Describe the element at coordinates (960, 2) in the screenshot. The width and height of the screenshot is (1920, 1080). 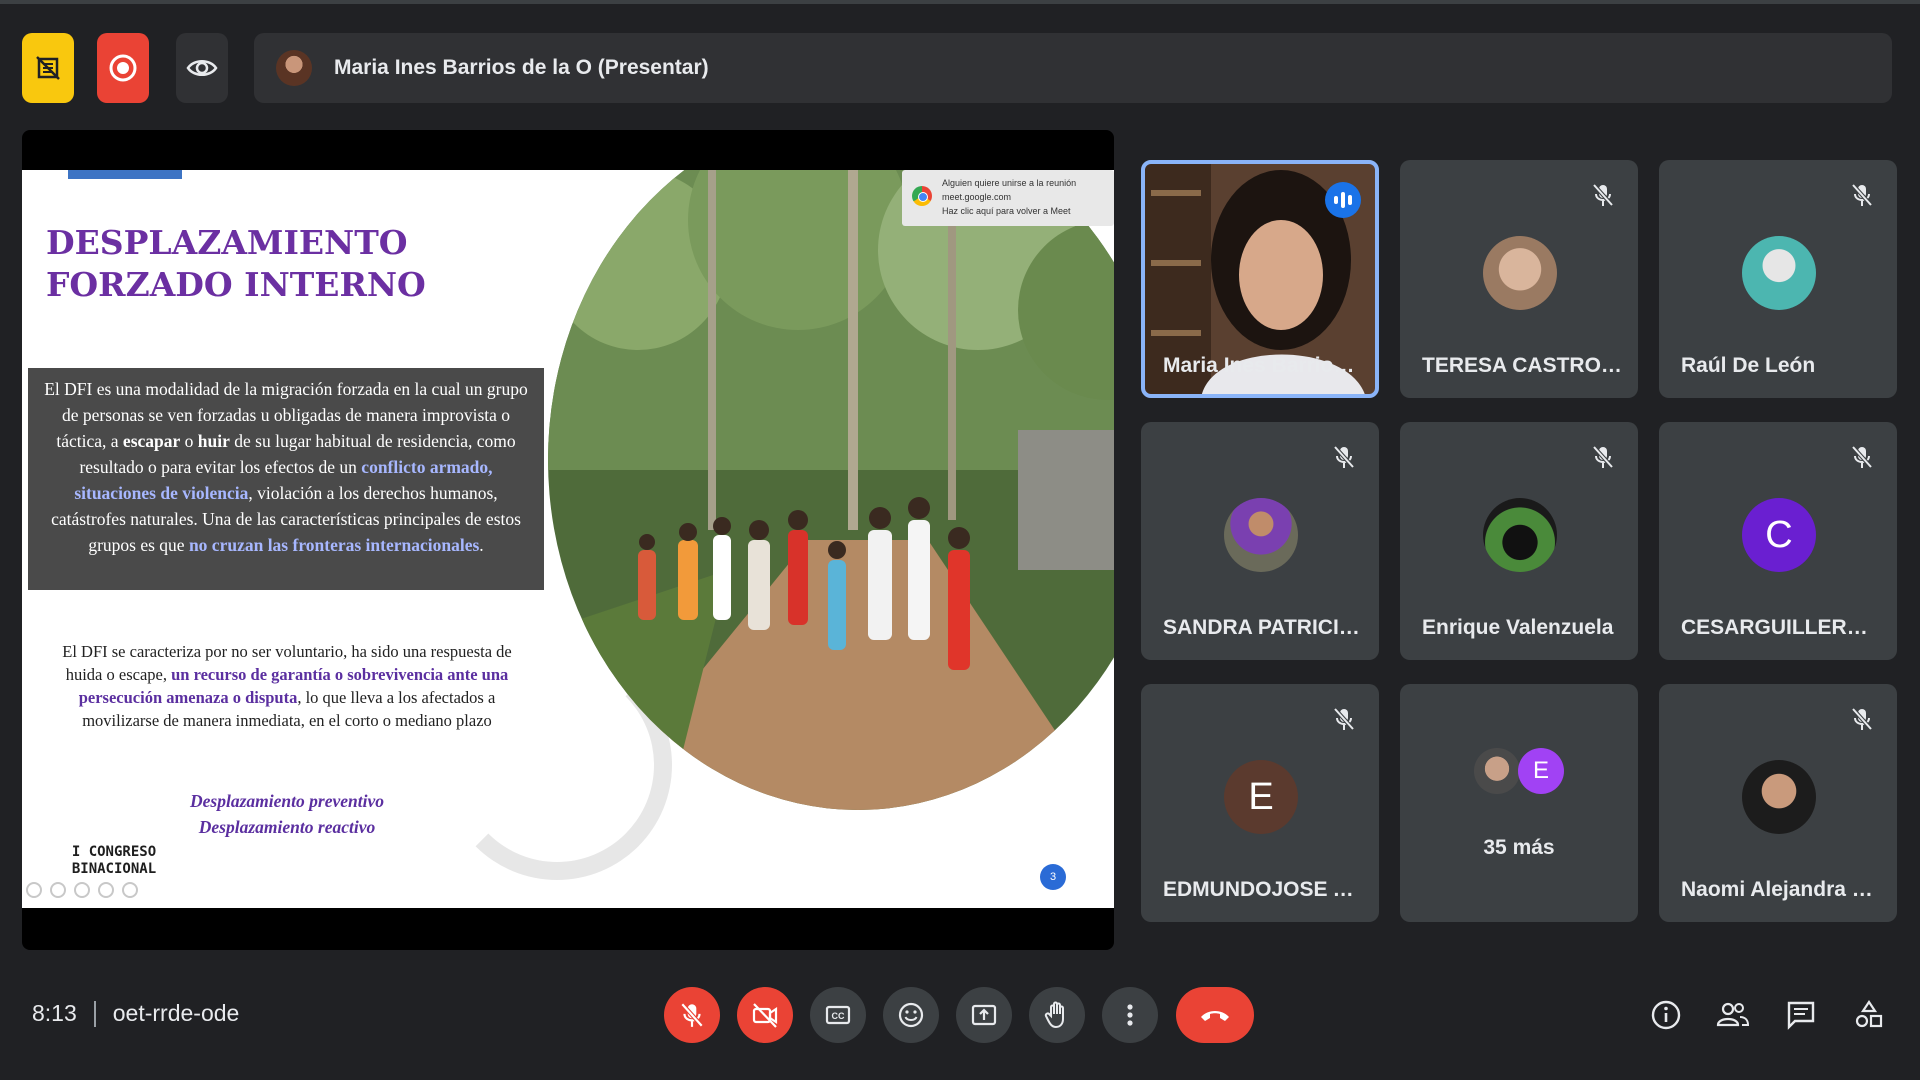
I see `window-top-edge` at that location.